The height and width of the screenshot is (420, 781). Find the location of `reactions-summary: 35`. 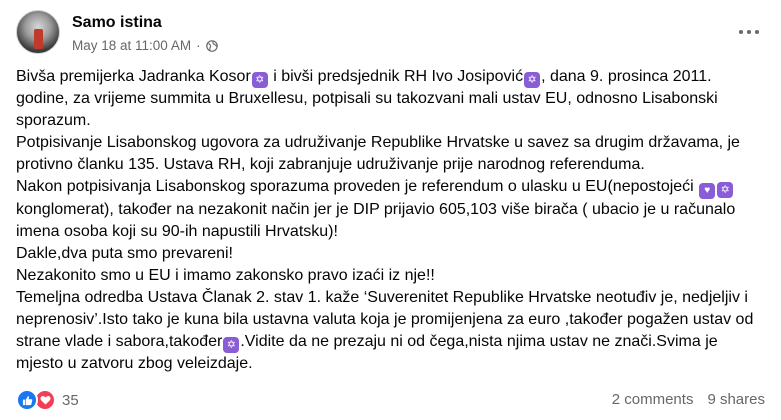

reactions-summary: 35 is located at coordinates (47, 400).